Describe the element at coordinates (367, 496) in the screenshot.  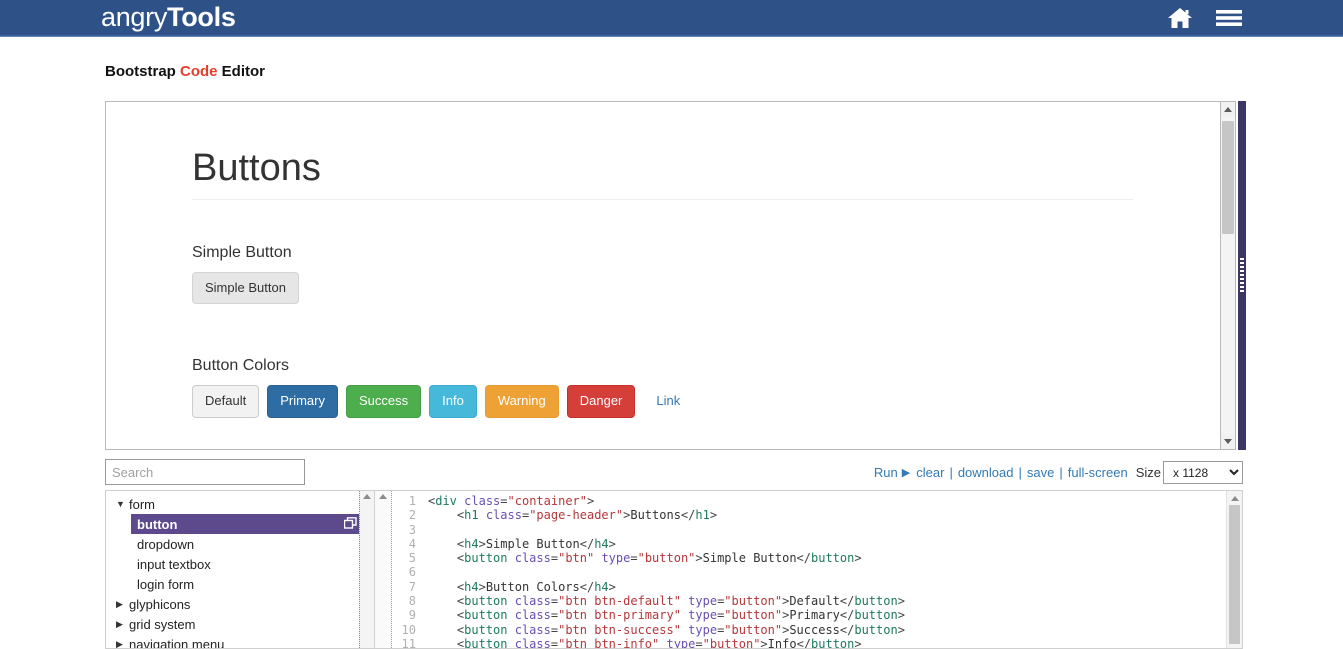
I see `tree-scroll-up-arrow-icon` at that location.